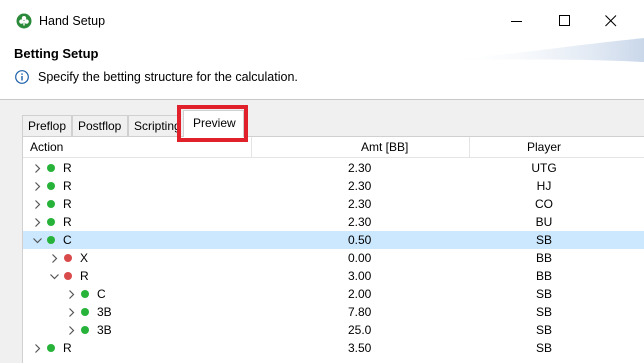  What do you see at coordinates (154, 125) in the screenshot?
I see `tab-scripting: Scripting` at bounding box center [154, 125].